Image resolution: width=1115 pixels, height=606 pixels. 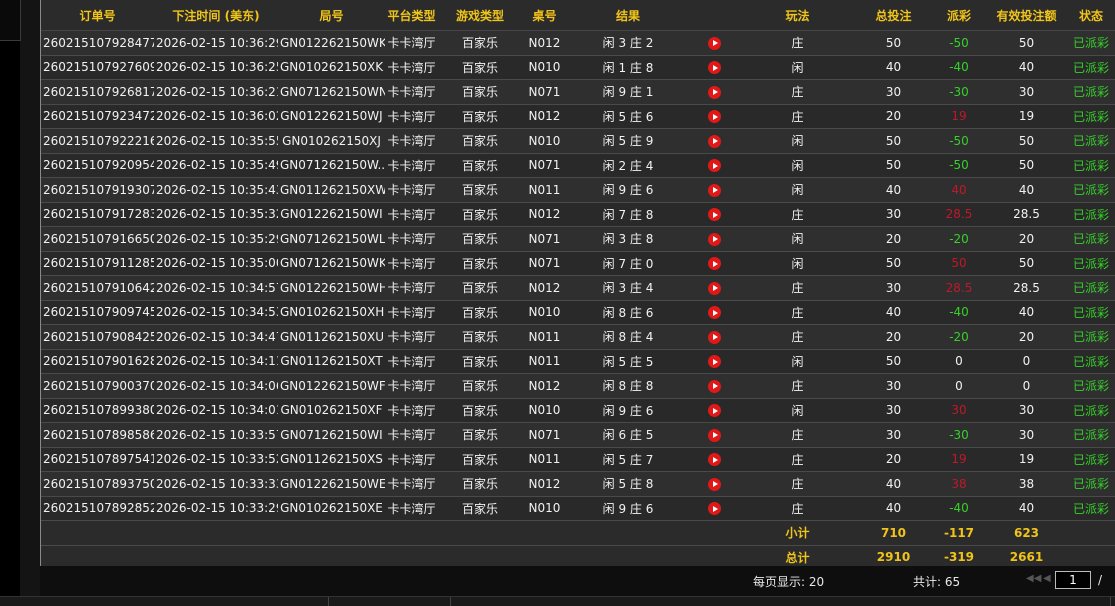 What do you see at coordinates (216, 508) in the screenshot?
I see `bet-time-cell: 2026-02-15 10:33:29` at bounding box center [216, 508].